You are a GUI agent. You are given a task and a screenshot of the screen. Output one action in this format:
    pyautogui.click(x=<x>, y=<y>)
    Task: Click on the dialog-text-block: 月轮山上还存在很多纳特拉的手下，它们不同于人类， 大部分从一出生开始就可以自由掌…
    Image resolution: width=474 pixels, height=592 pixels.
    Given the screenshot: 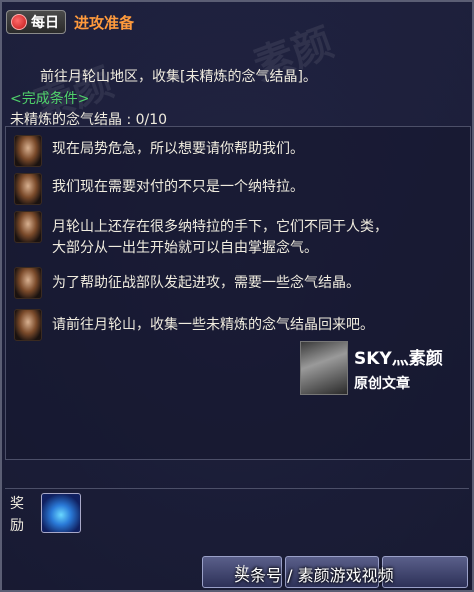 What is the action you would take?
    pyautogui.click(x=220, y=235)
    